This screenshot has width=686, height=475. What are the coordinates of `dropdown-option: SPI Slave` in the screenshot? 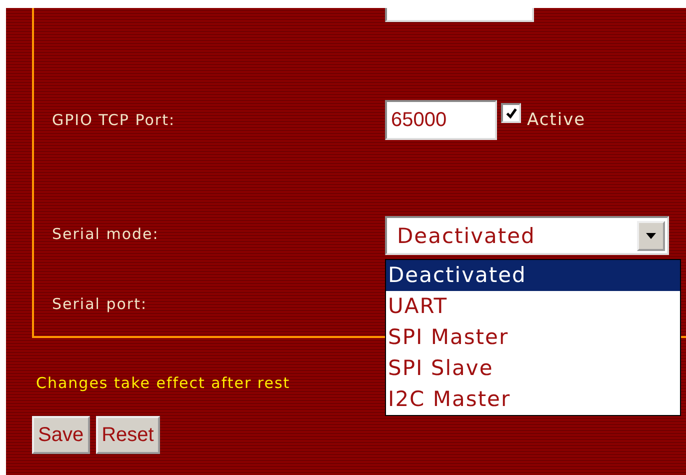 It's located at (533, 368).